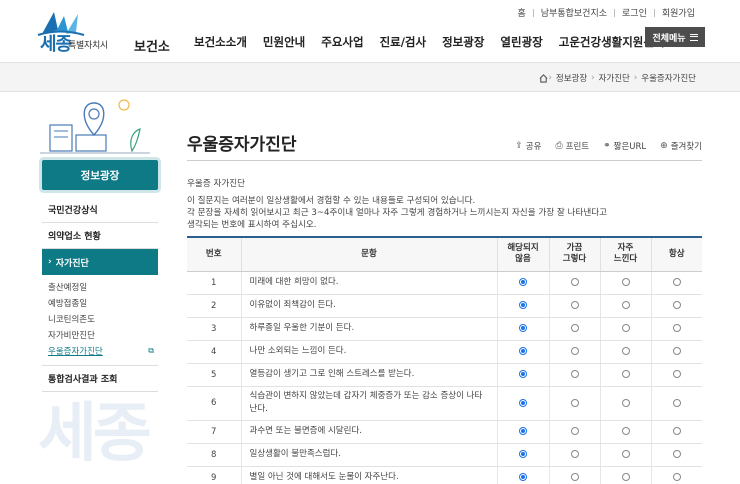 The height and width of the screenshot is (484, 740). I want to click on nav-clinic: 진료/검사, so click(403, 42).